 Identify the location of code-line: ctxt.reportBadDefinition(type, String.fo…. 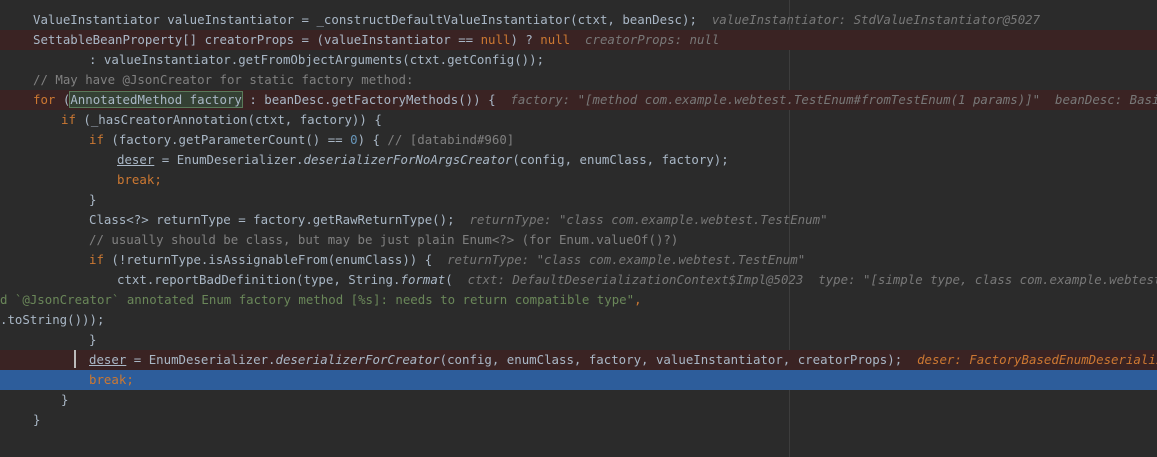
(578, 280).